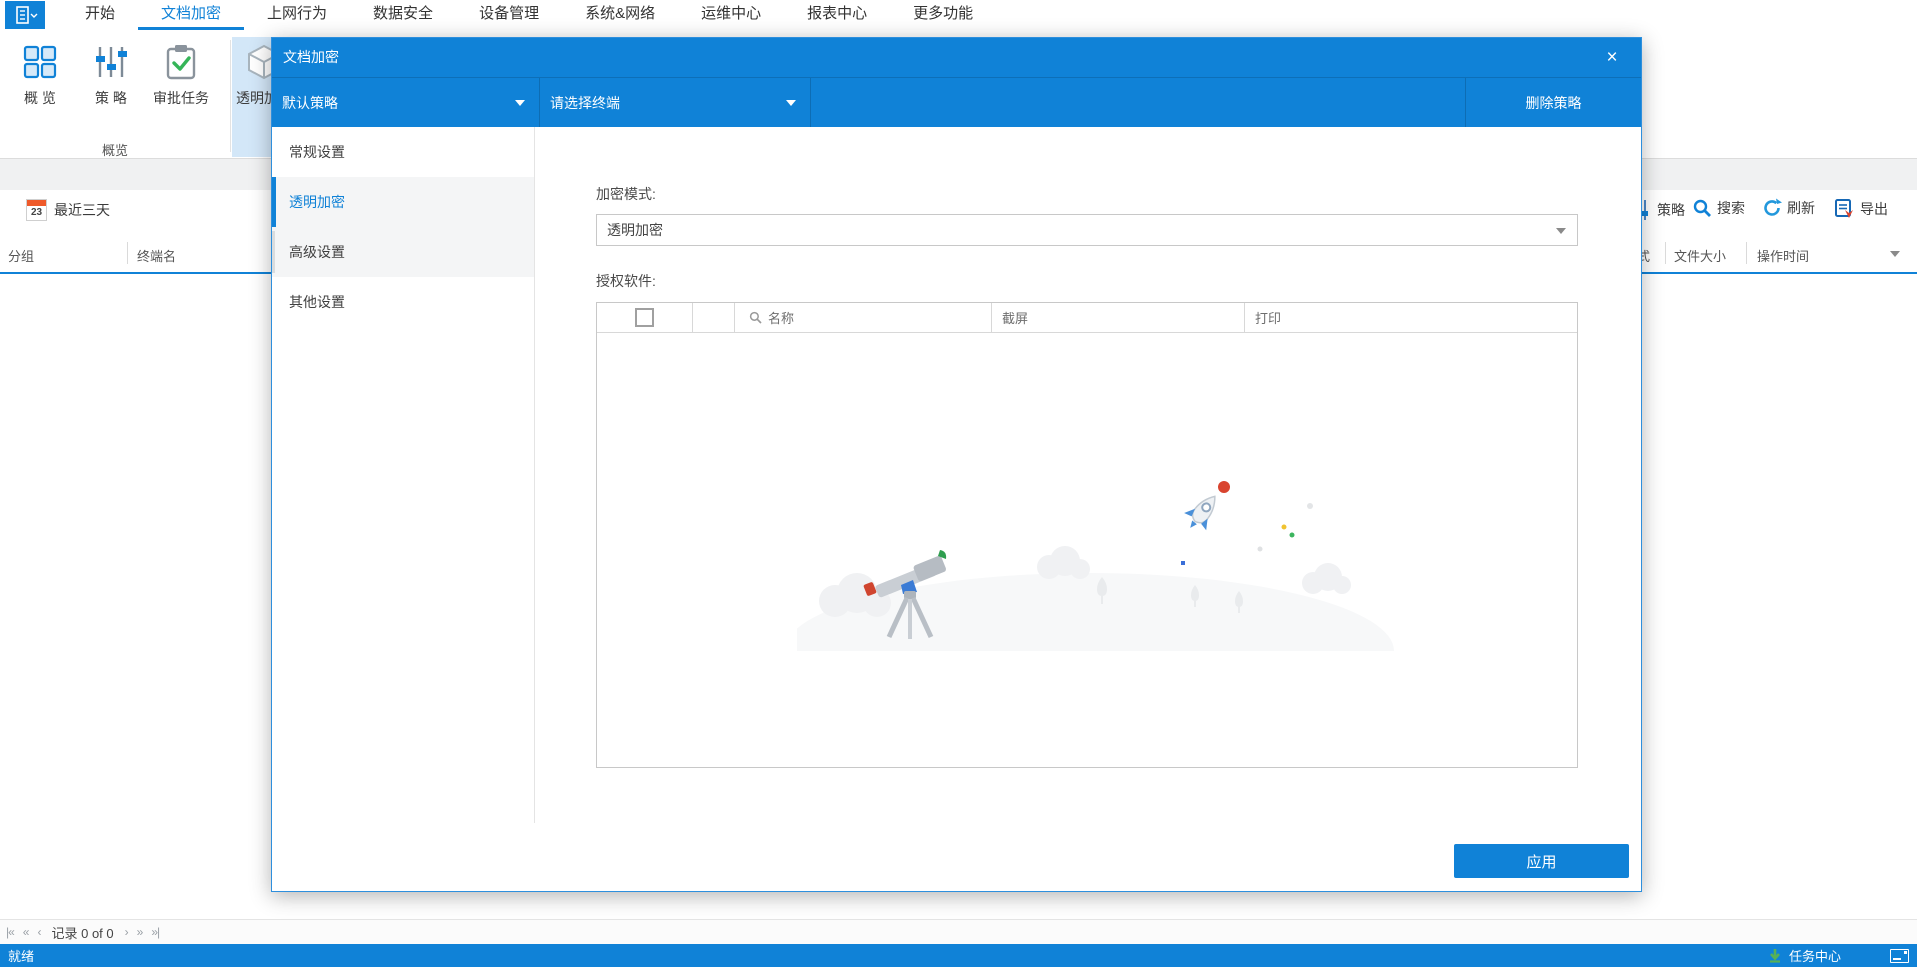 Image resolution: width=1917 pixels, height=967 pixels. Describe the element at coordinates (1671, 210) in the screenshot. I see `tool-label: 策略` at that location.